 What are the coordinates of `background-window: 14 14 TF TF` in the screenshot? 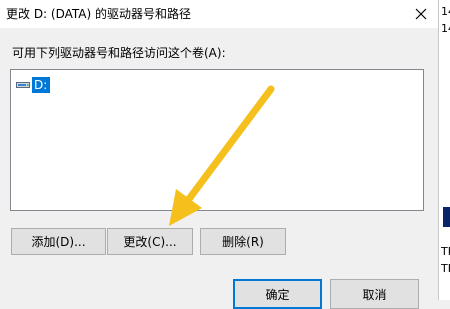 It's located at (444, 150).